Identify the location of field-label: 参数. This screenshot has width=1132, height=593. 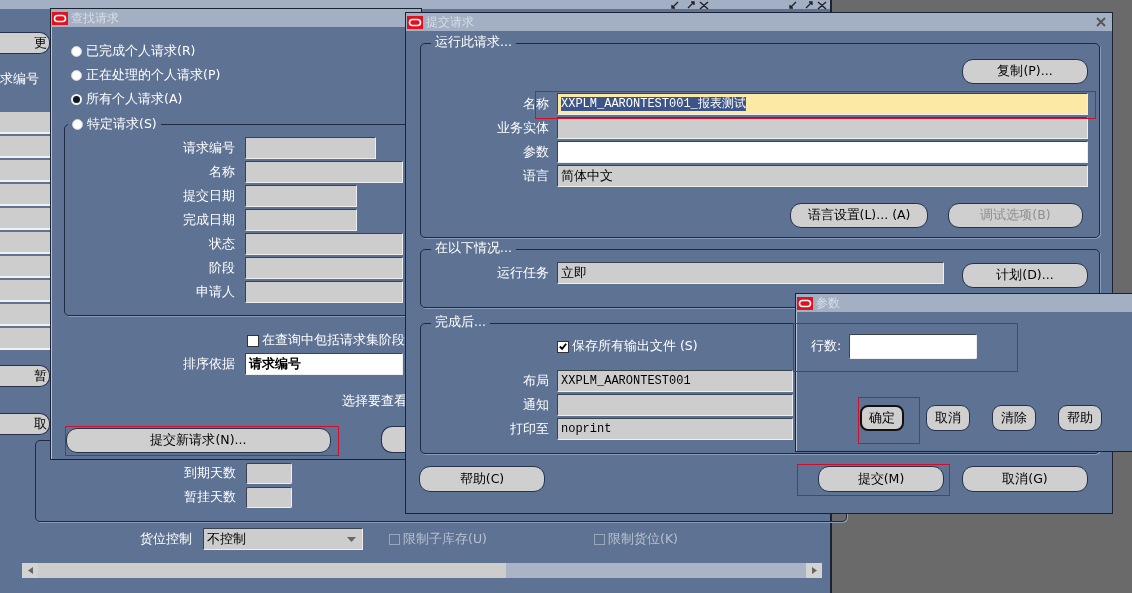
(535, 152).